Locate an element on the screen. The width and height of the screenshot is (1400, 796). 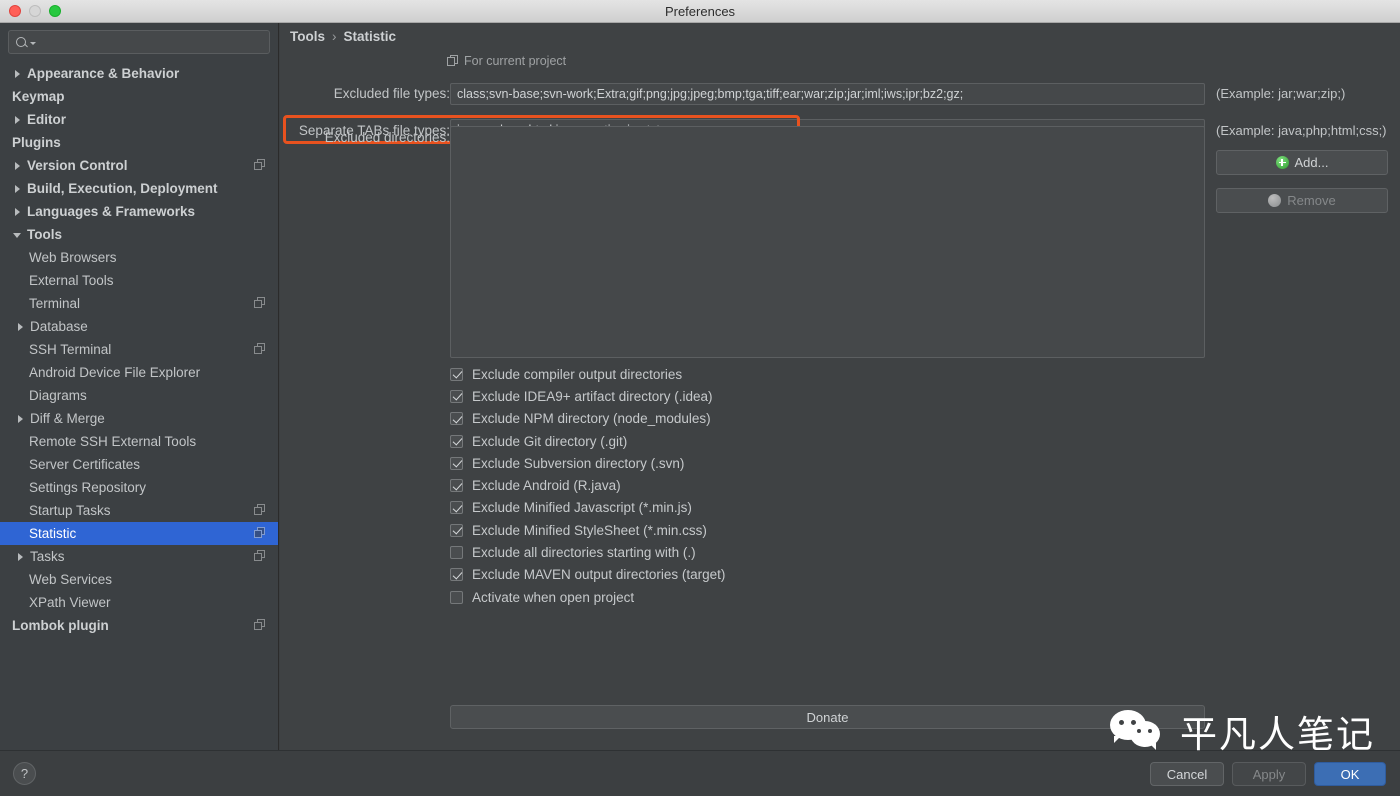
ok-button-label: OK is located at coordinates (1350, 774).